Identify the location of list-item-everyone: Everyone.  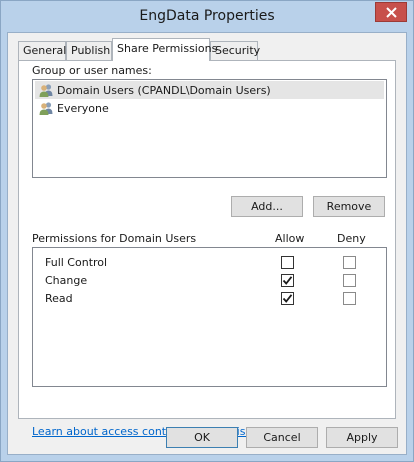
(72, 108).